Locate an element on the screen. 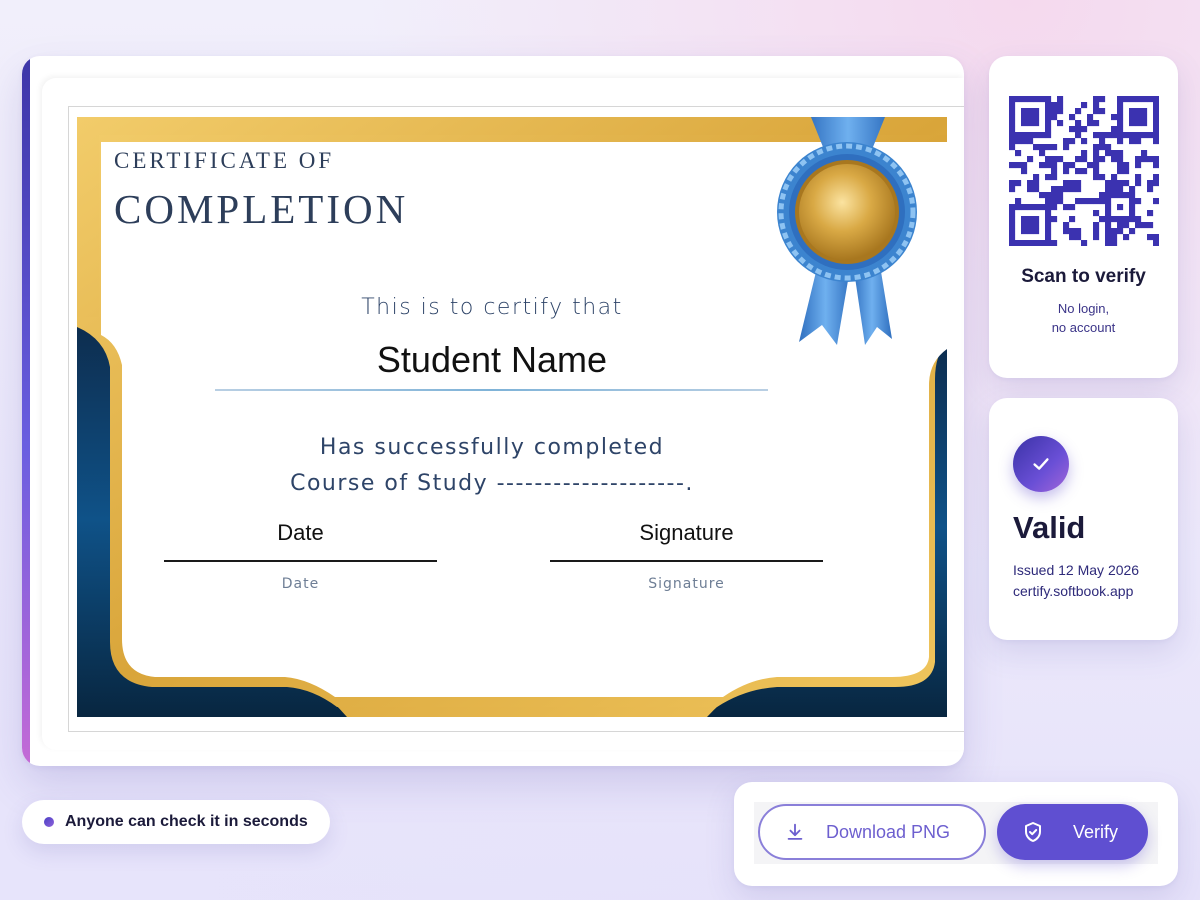 Image resolution: width=1200 pixels, height=900 pixels. qr-code is located at coordinates (1084, 171).